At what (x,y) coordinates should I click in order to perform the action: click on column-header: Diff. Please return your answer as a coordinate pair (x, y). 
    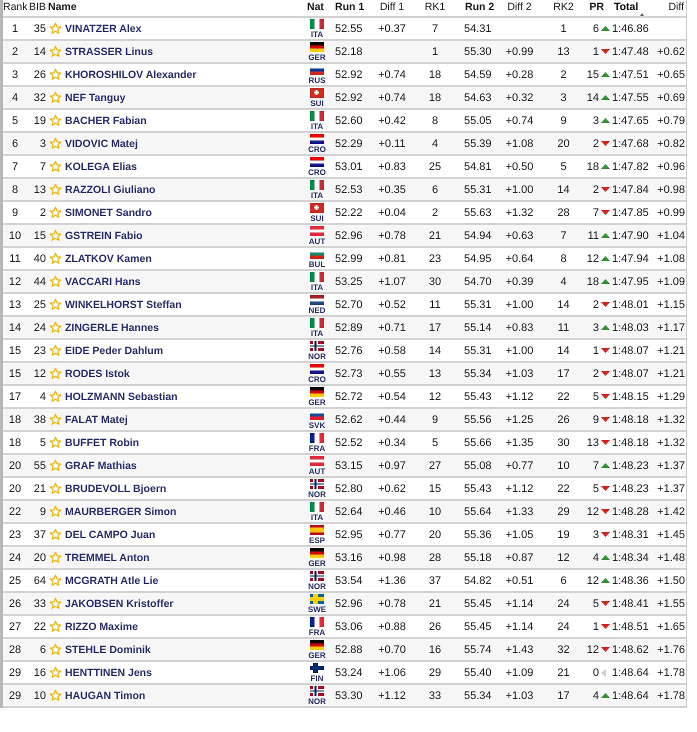
    Looking at the image, I should click on (676, 7).